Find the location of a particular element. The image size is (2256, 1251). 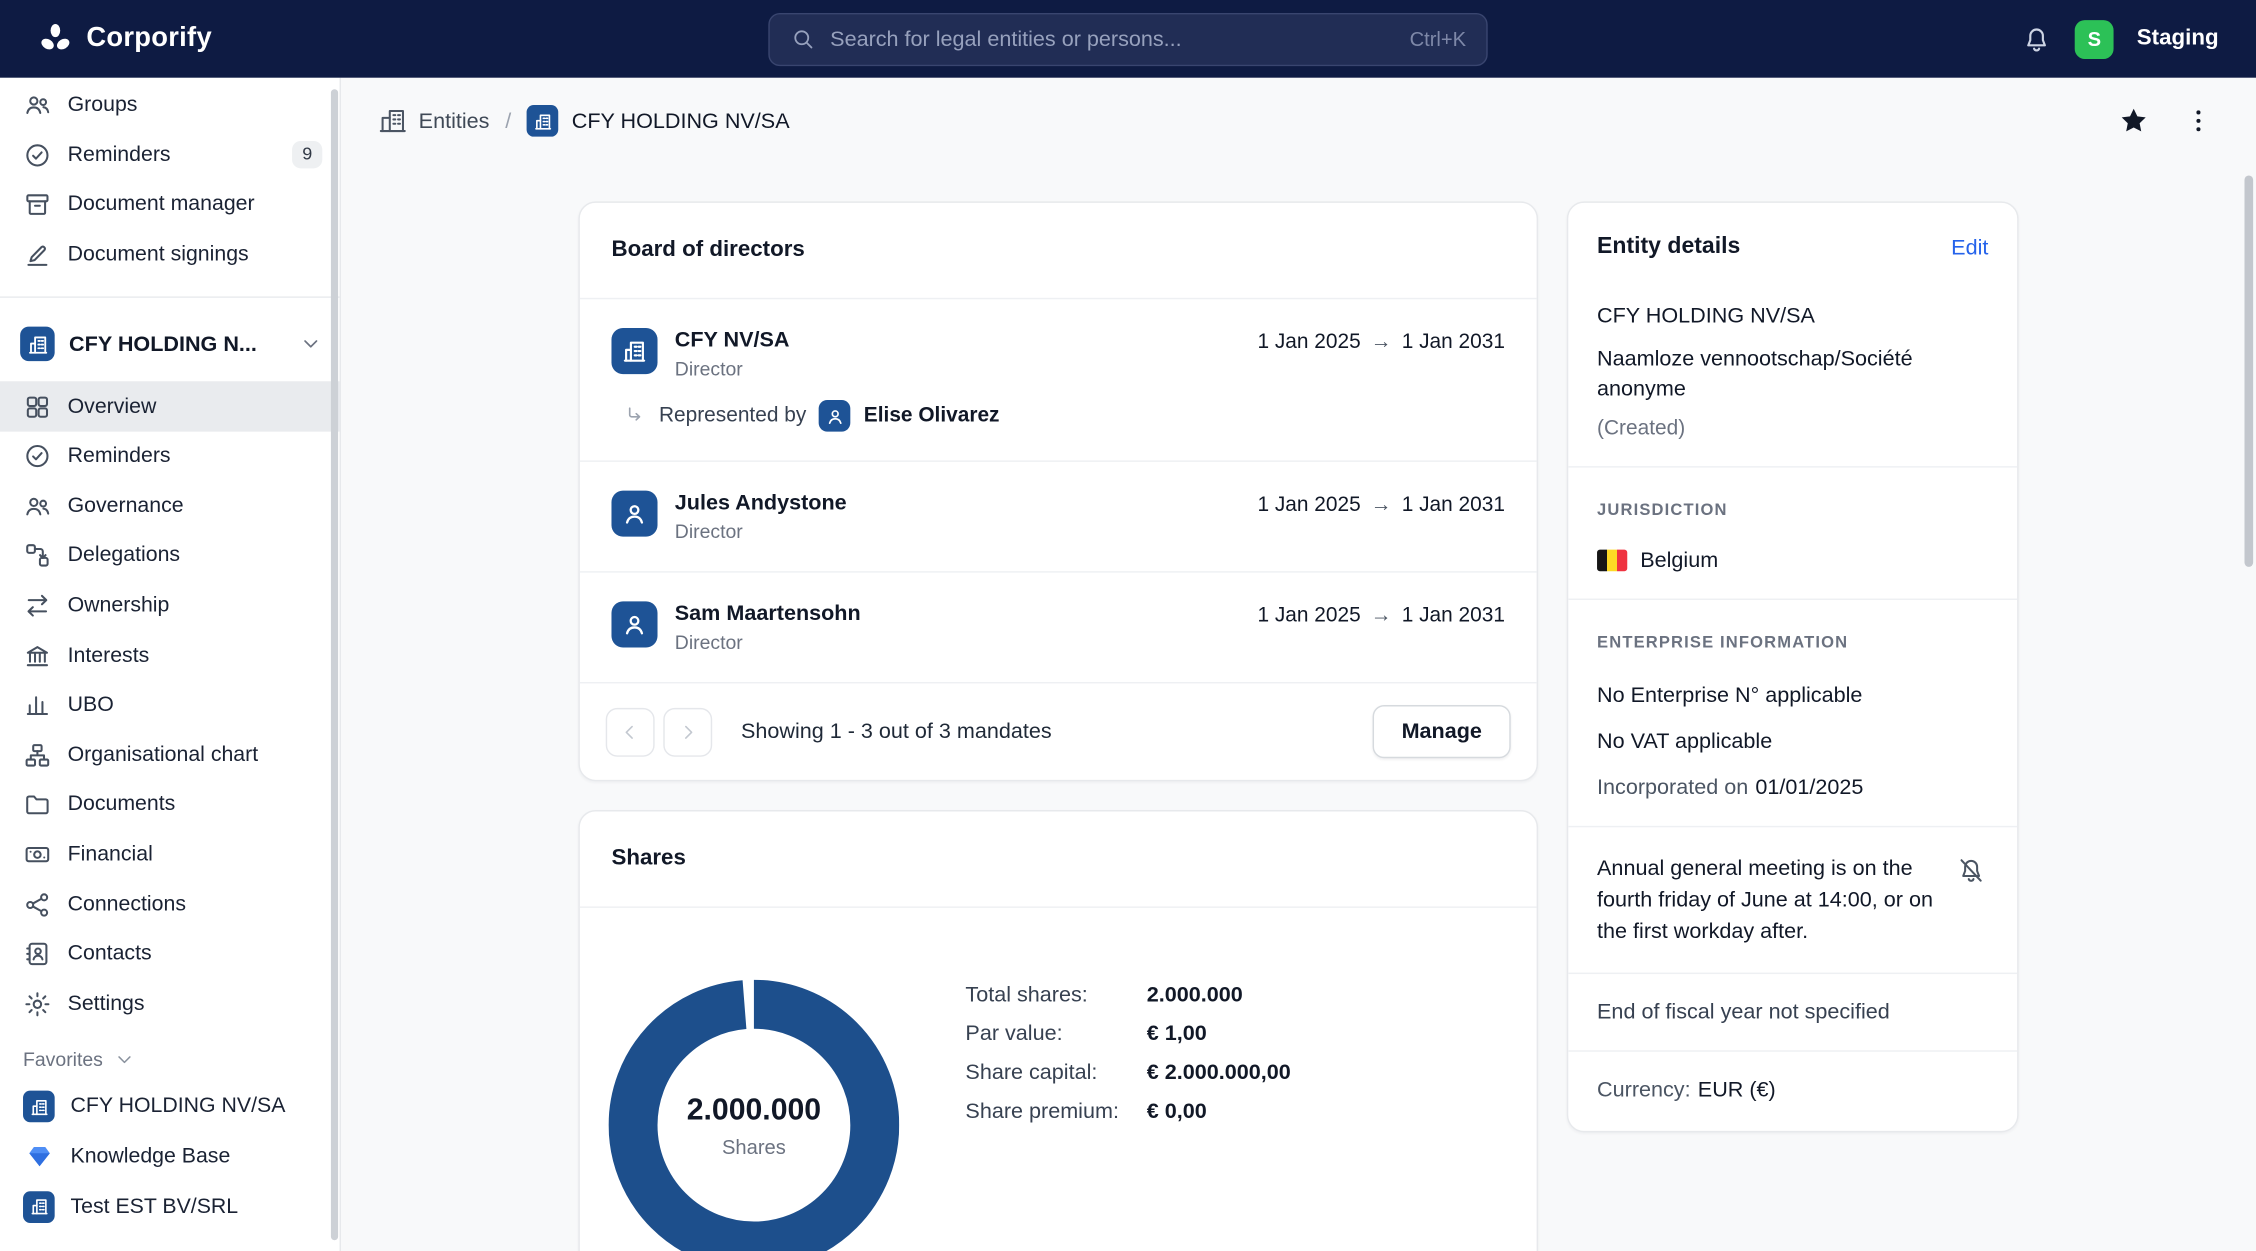

knowledge-base-gem-icon is located at coordinates (39, 1157).